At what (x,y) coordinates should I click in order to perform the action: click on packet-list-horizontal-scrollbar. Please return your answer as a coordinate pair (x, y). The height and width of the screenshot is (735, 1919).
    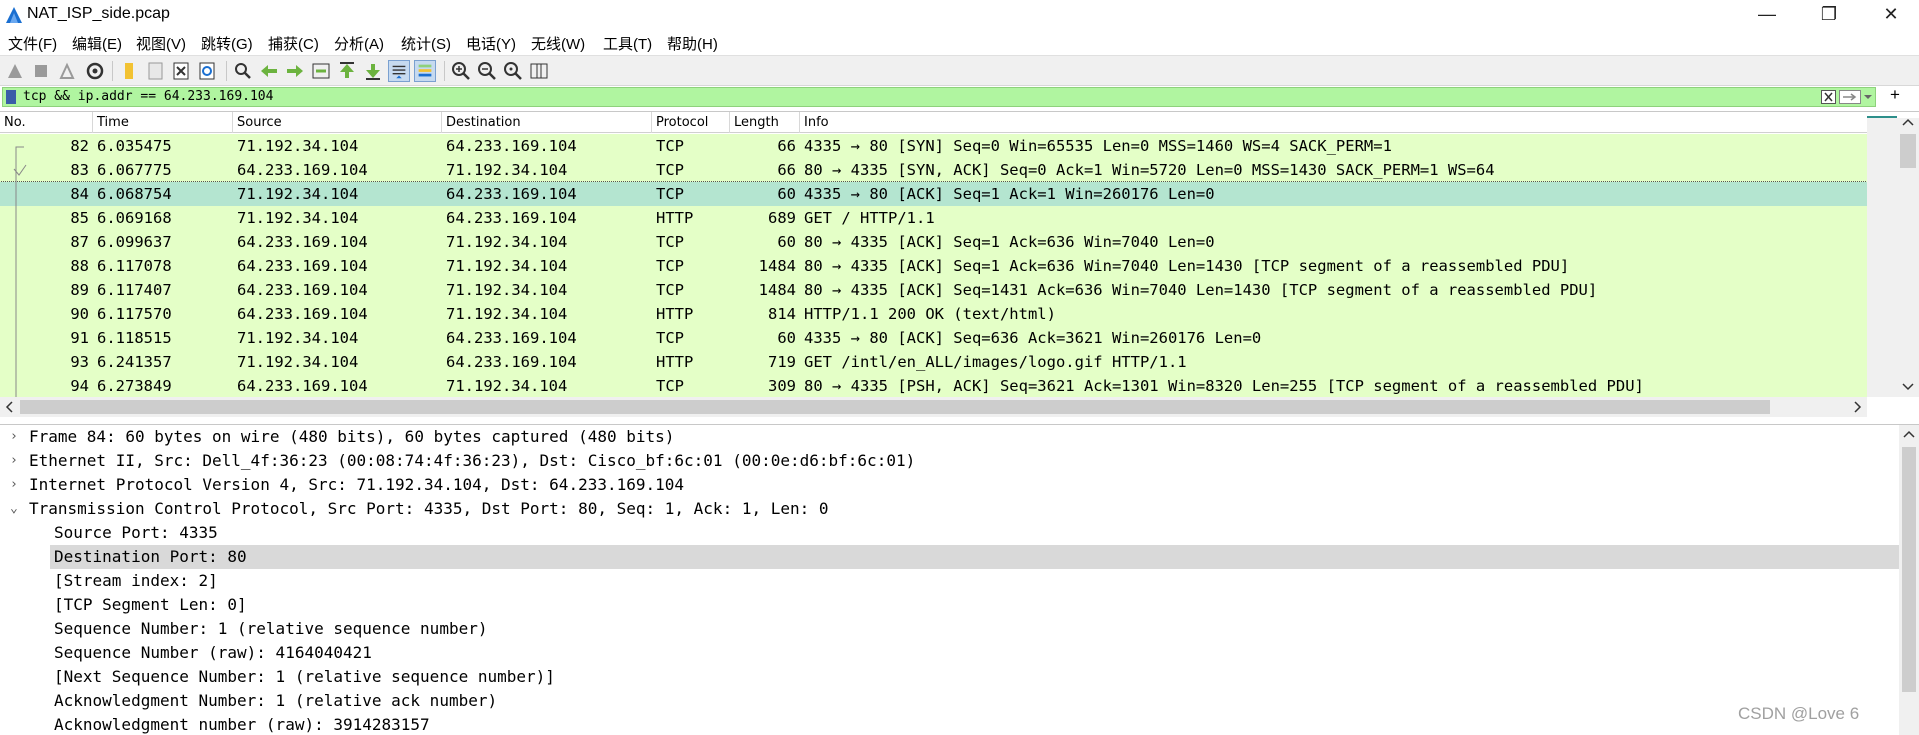
    Looking at the image, I should click on (933, 407).